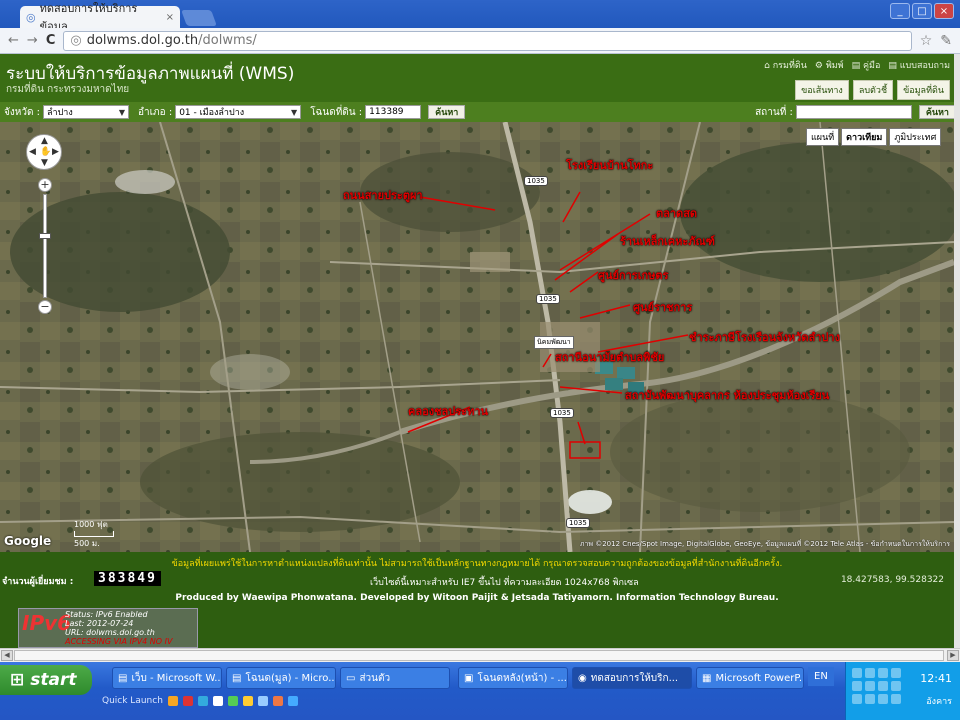 This screenshot has height=720, width=960. I want to click on google-logo: Google, so click(27, 541).